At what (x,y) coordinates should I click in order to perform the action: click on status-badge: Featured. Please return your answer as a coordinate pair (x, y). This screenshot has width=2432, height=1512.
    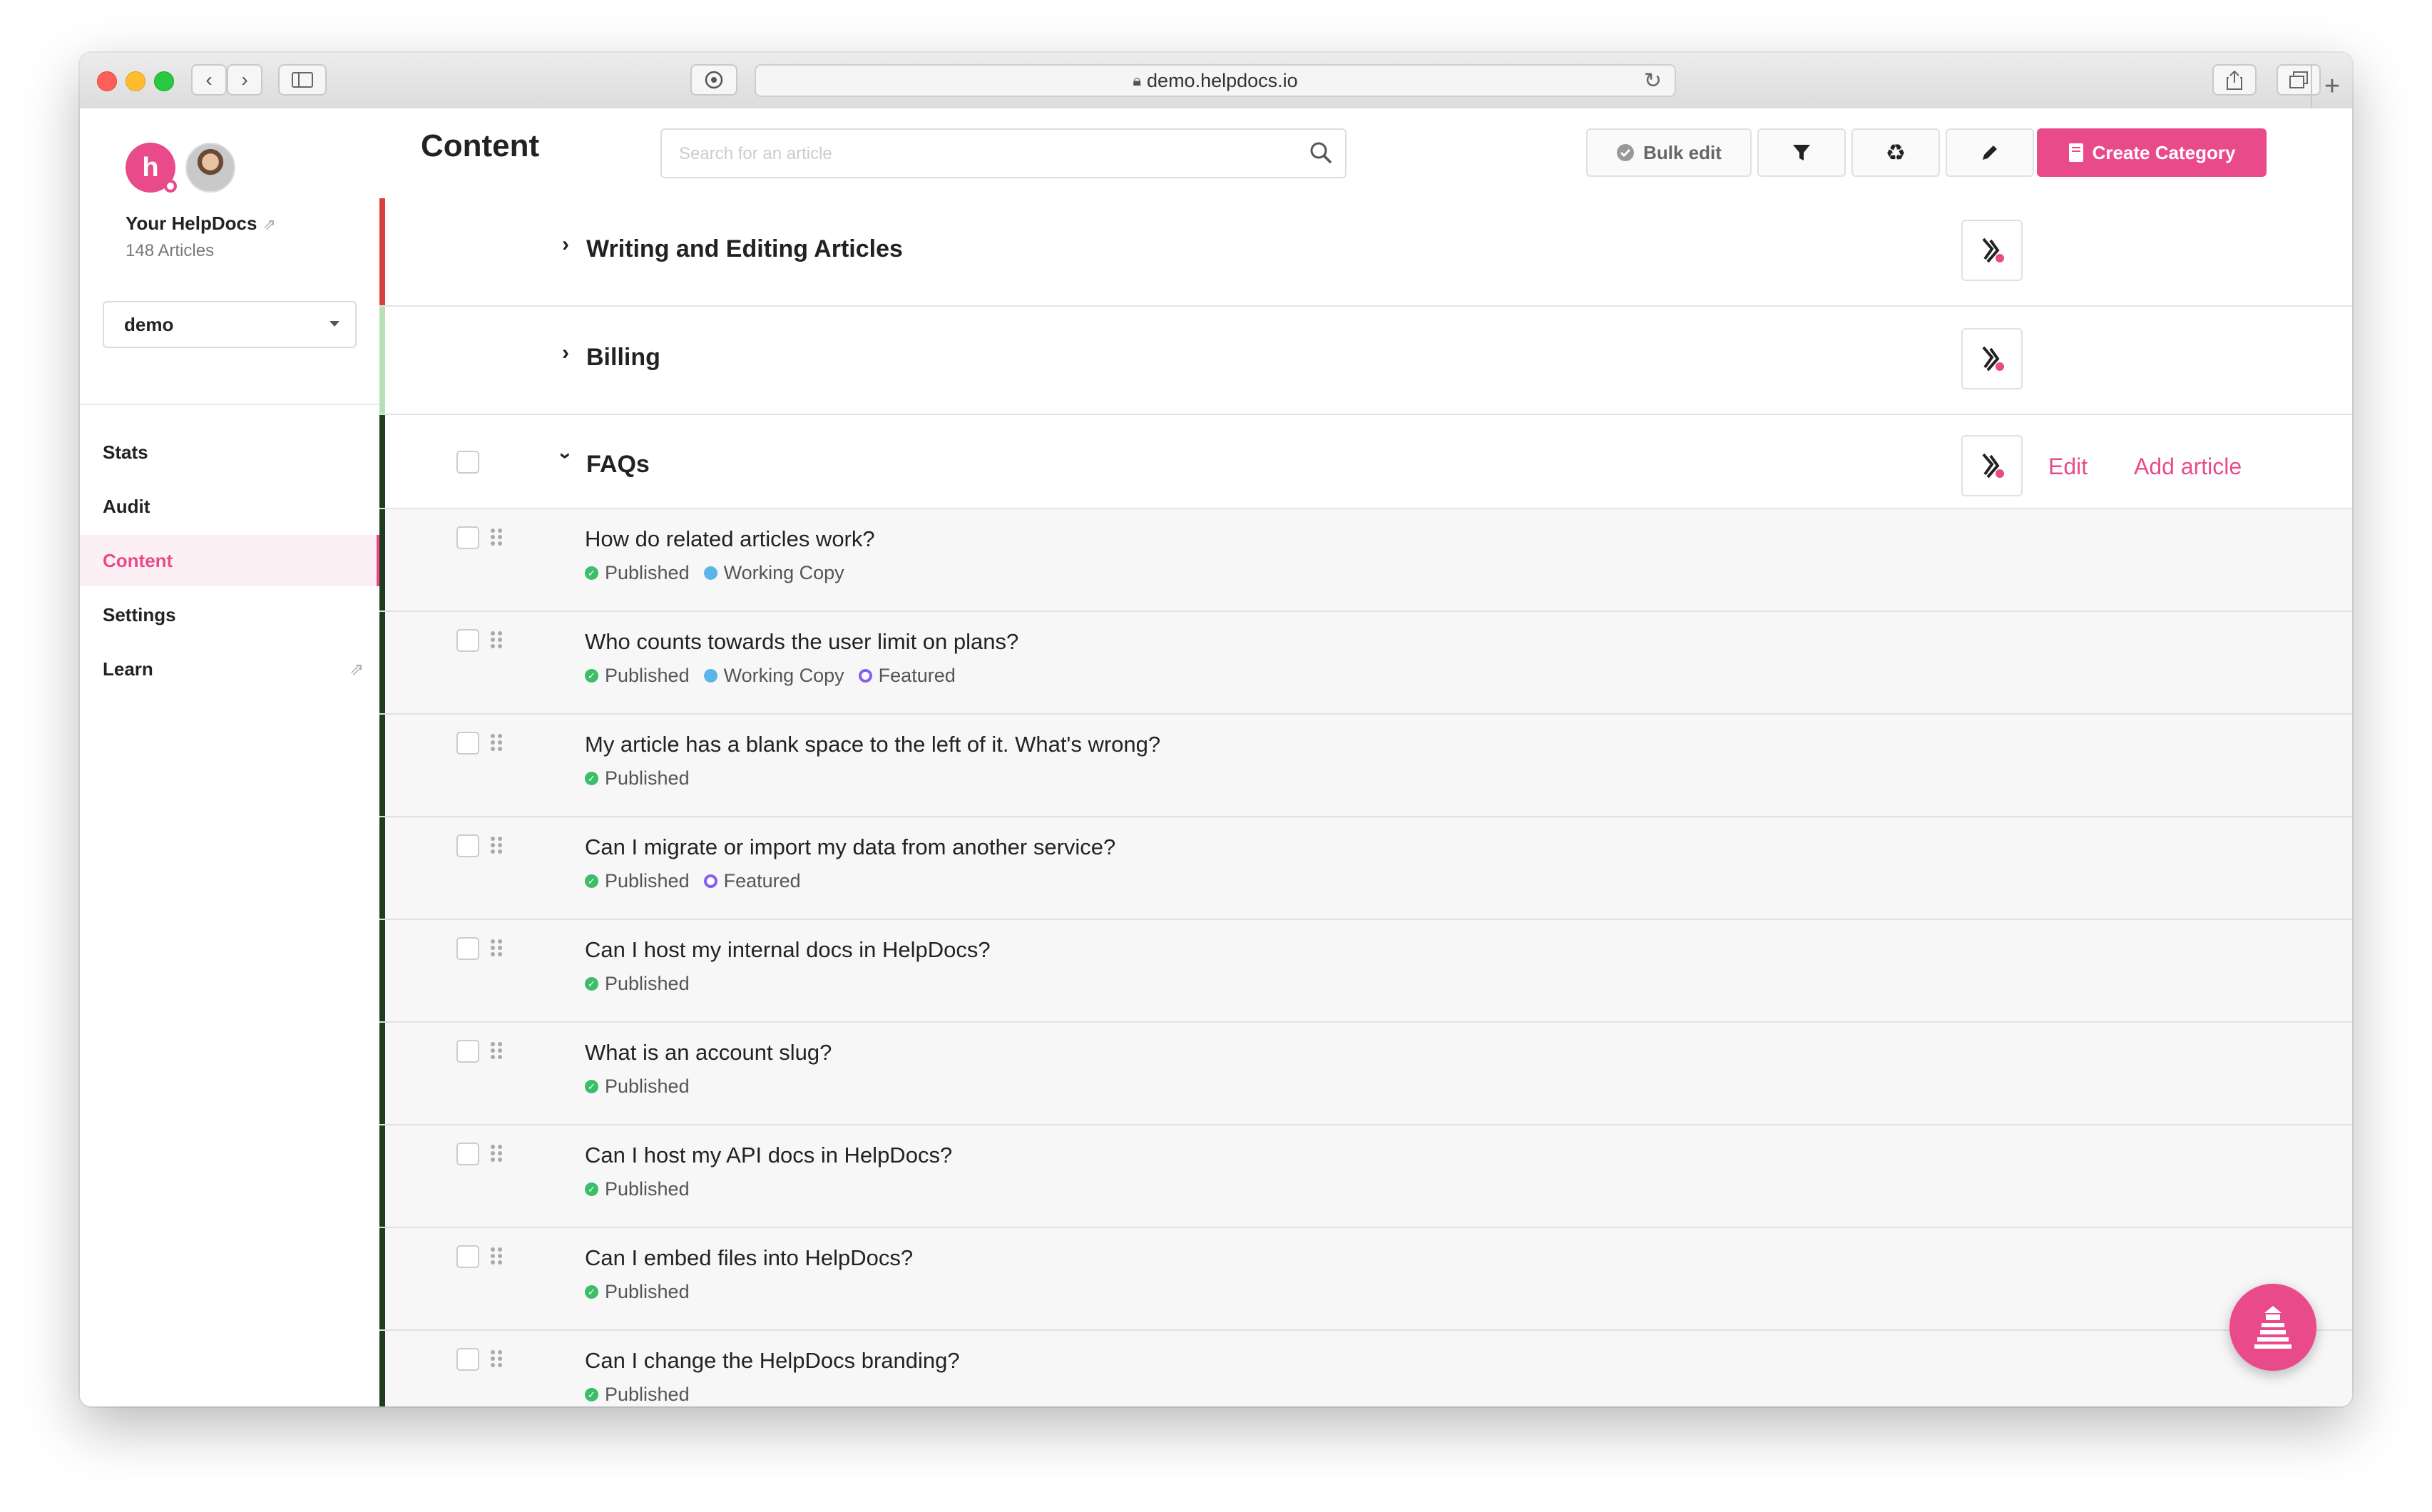
    Looking at the image, I should click on (752, 881).